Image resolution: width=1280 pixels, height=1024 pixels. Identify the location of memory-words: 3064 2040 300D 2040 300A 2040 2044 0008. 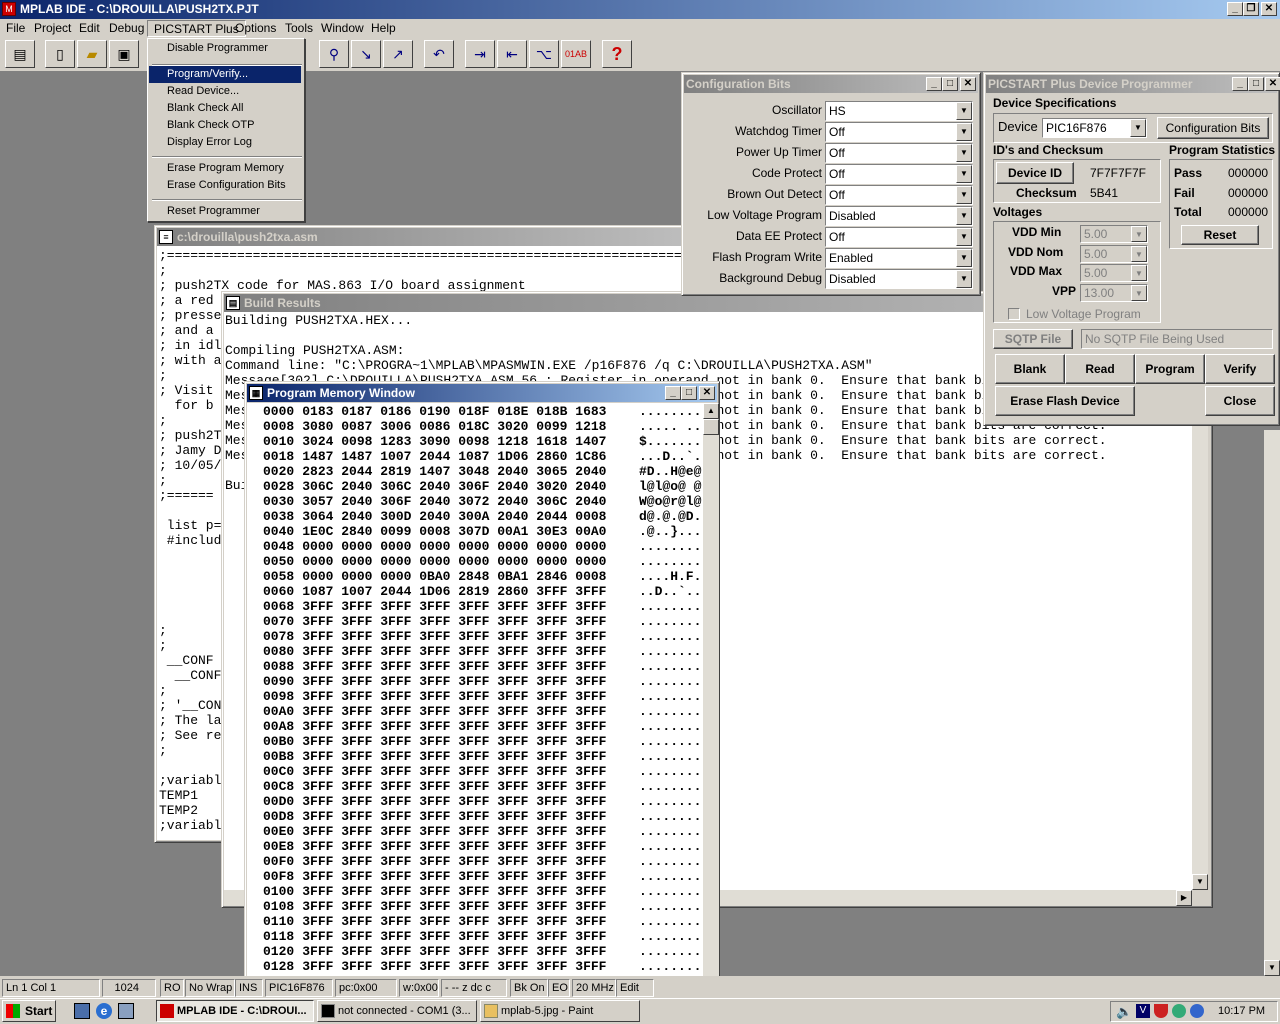
(454, 516).